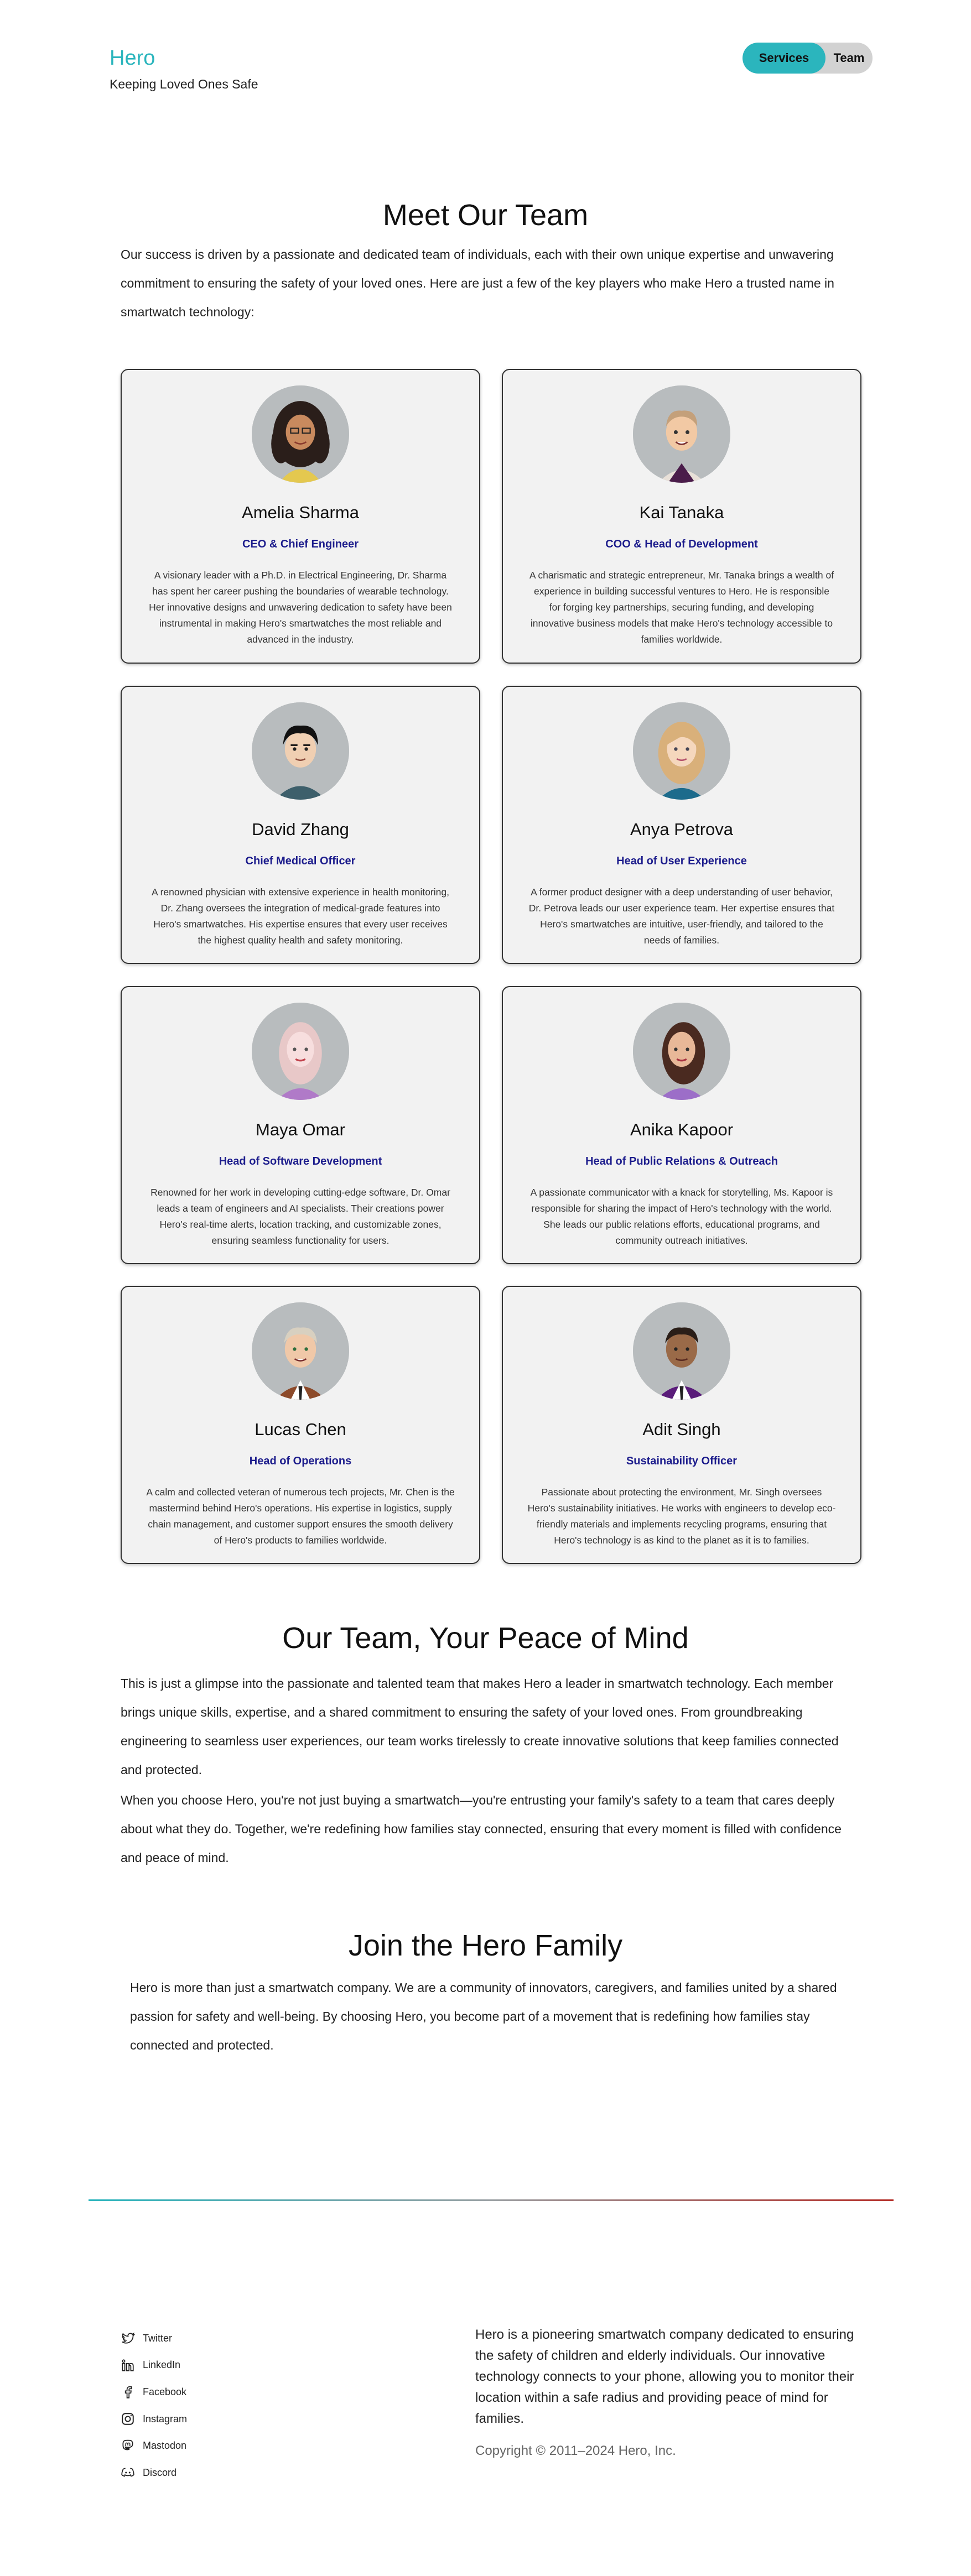  I want to click on team-member-role: Head of Operations, so click(300, 1461).